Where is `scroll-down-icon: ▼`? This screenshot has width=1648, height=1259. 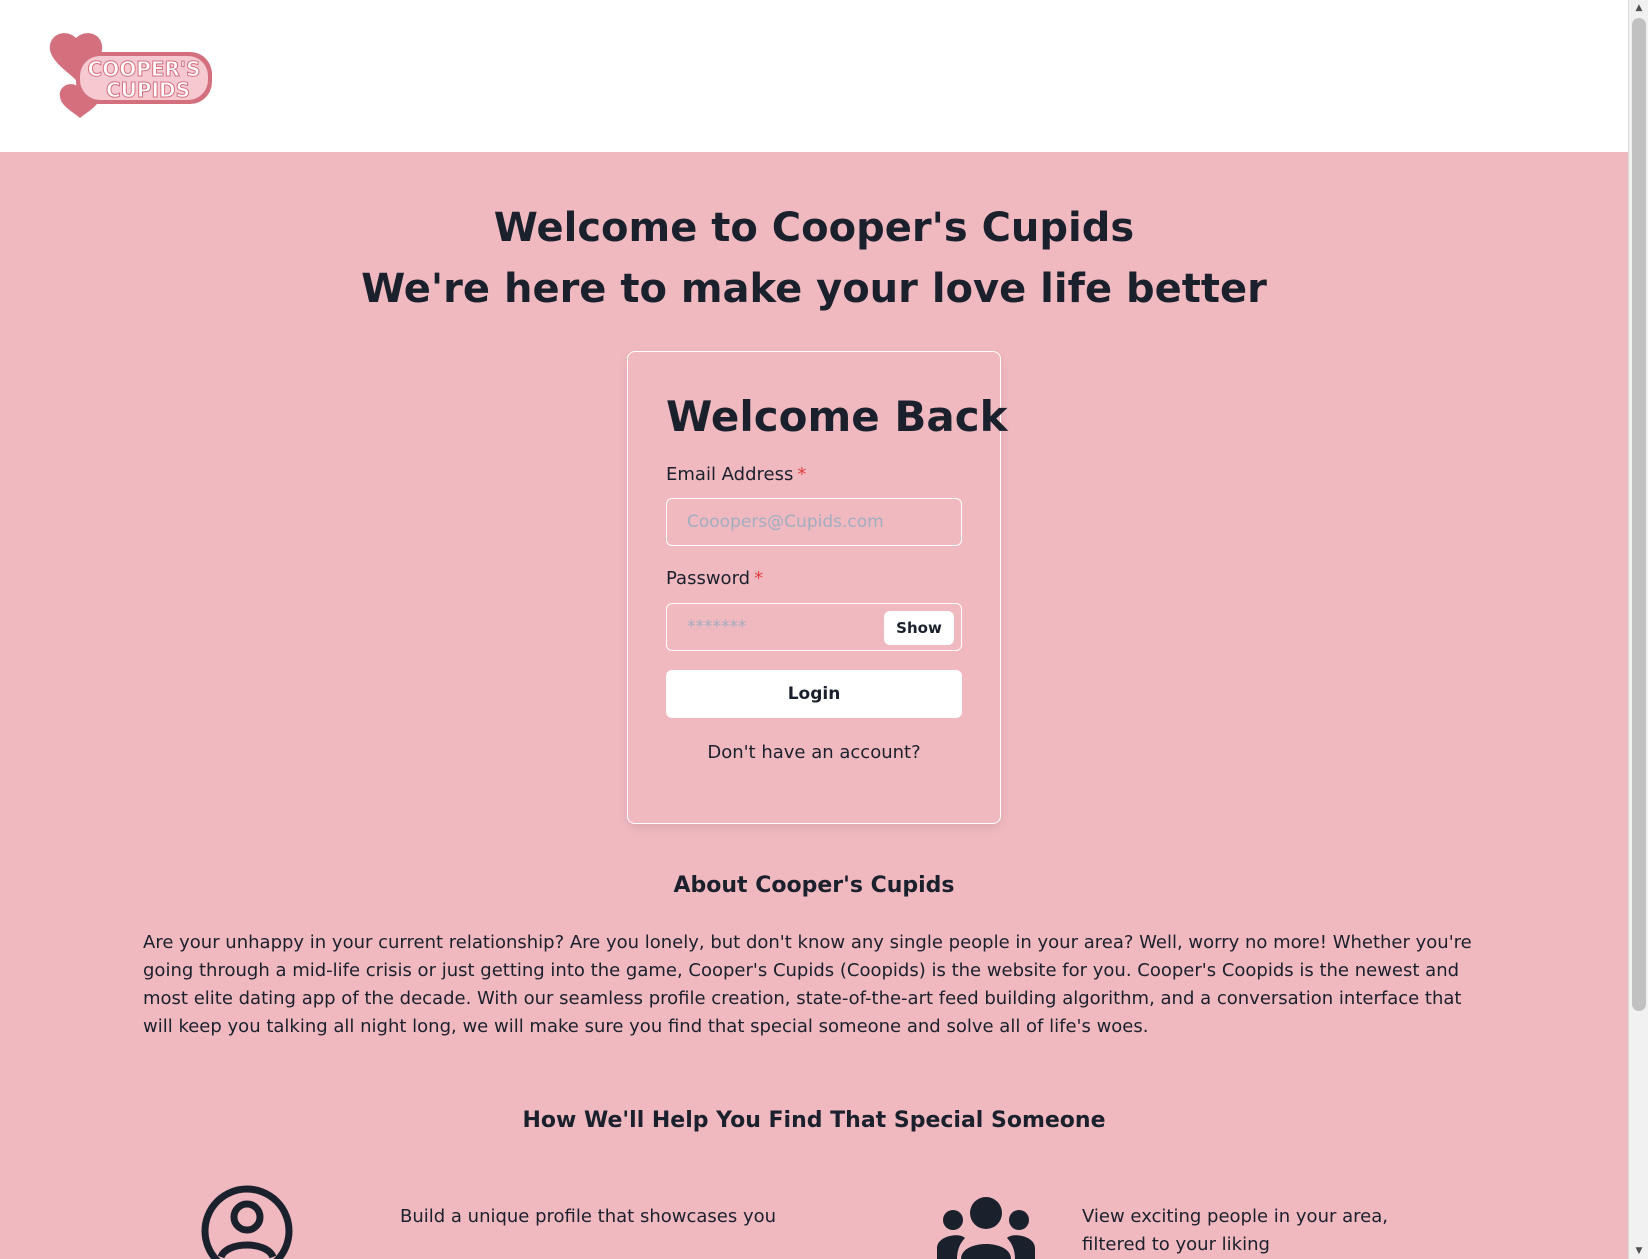 scroll-down-icon: ▼ is located at coordinates (1638, 1251).